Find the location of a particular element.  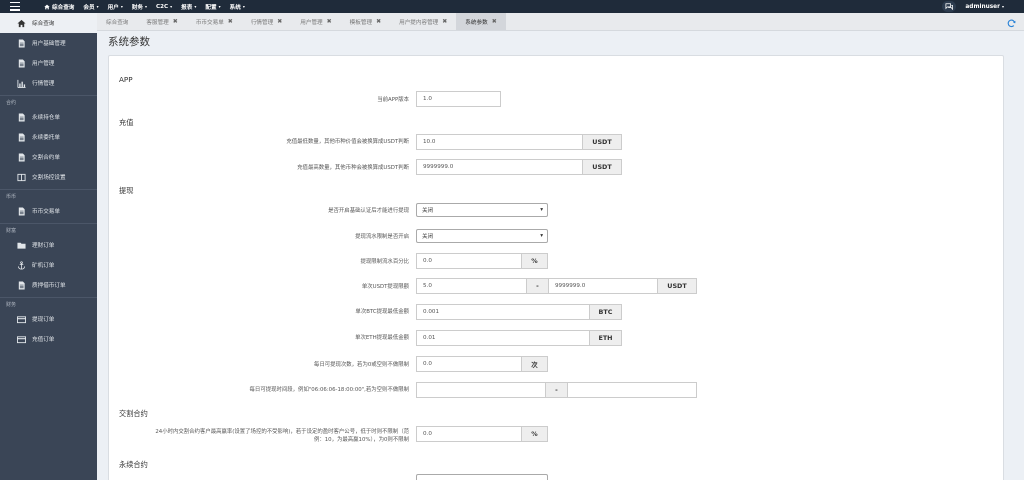

nav-system-menu: 系统 ▾ is located at coordinates (237, 7).